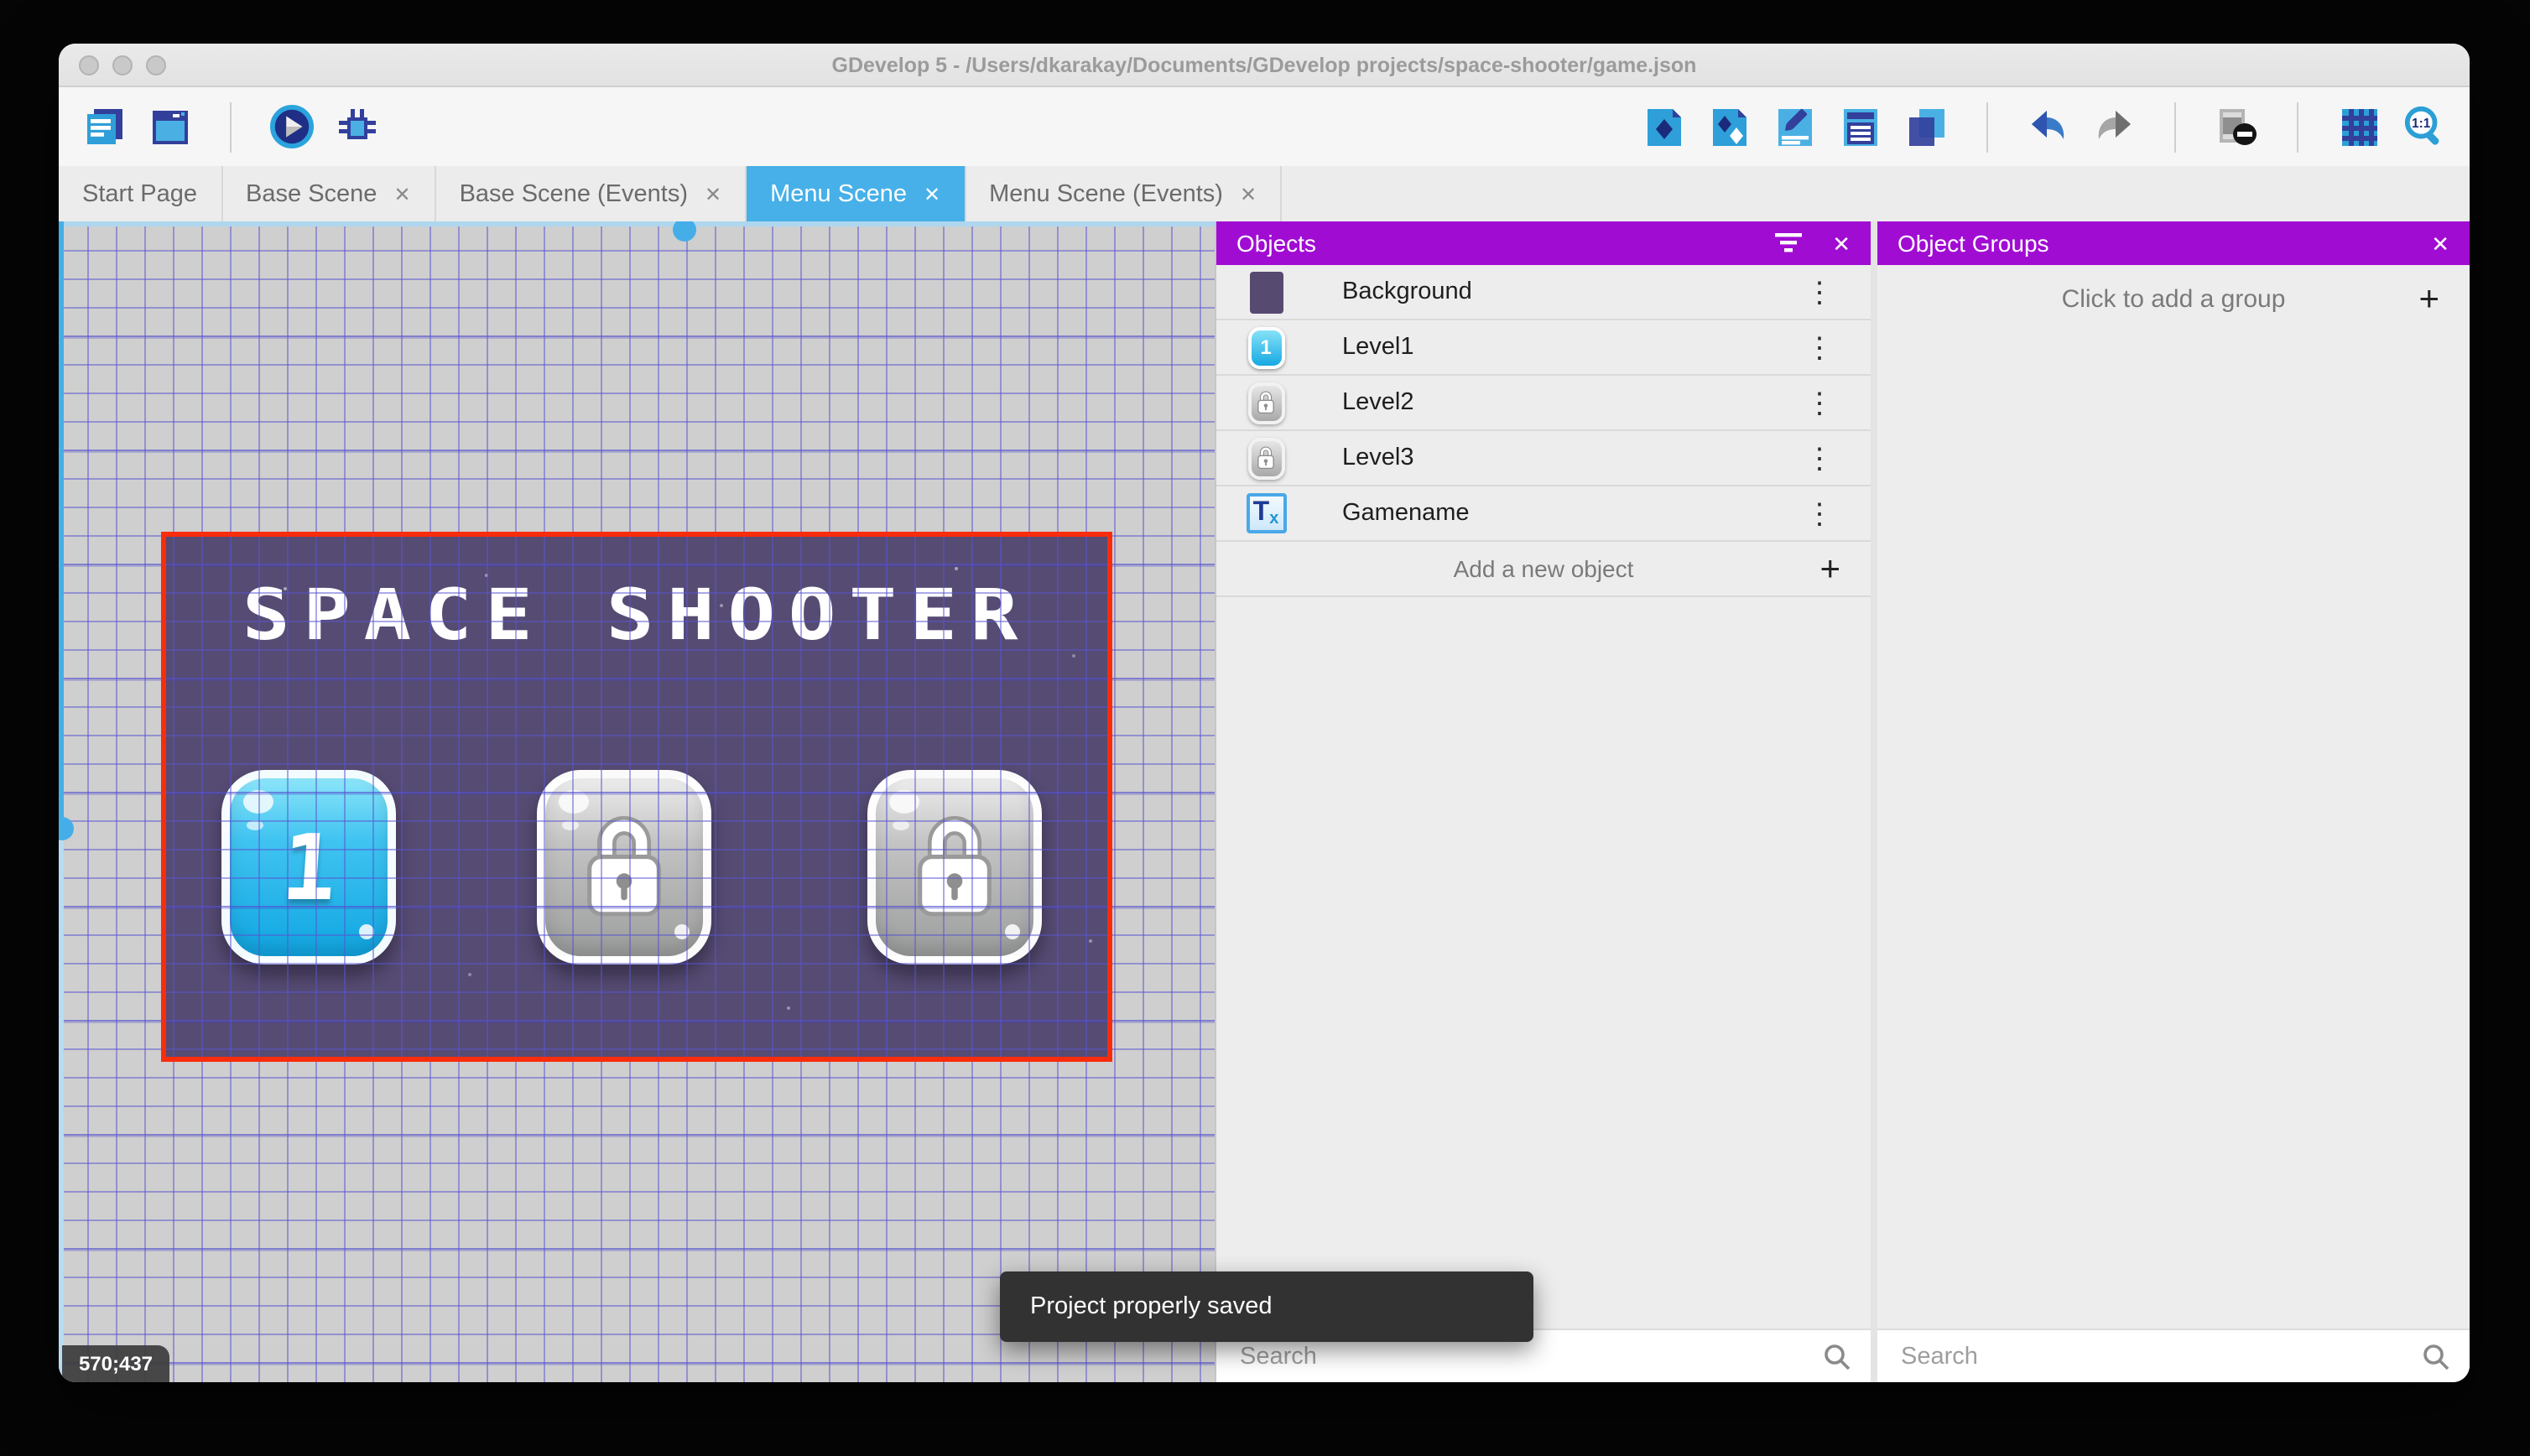 This screenshot has height=1456, width=2530. Describe the element at coordinates (1543, 514) in the screenshot. I see `object-row-gamename: Tx Gamename ⋮` at that location.